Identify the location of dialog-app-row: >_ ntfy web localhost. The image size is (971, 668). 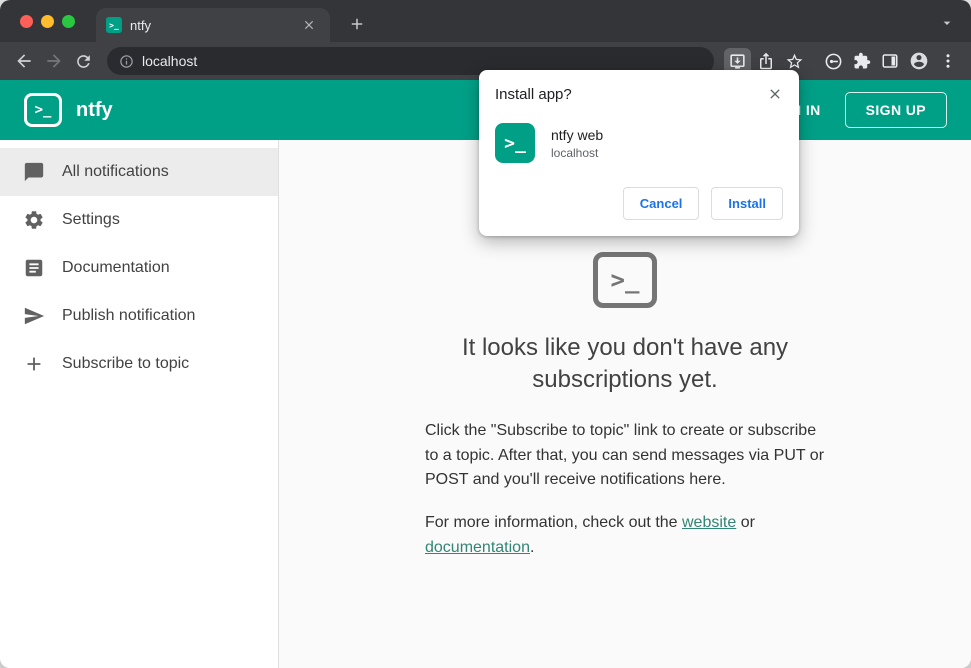
(639, 143).